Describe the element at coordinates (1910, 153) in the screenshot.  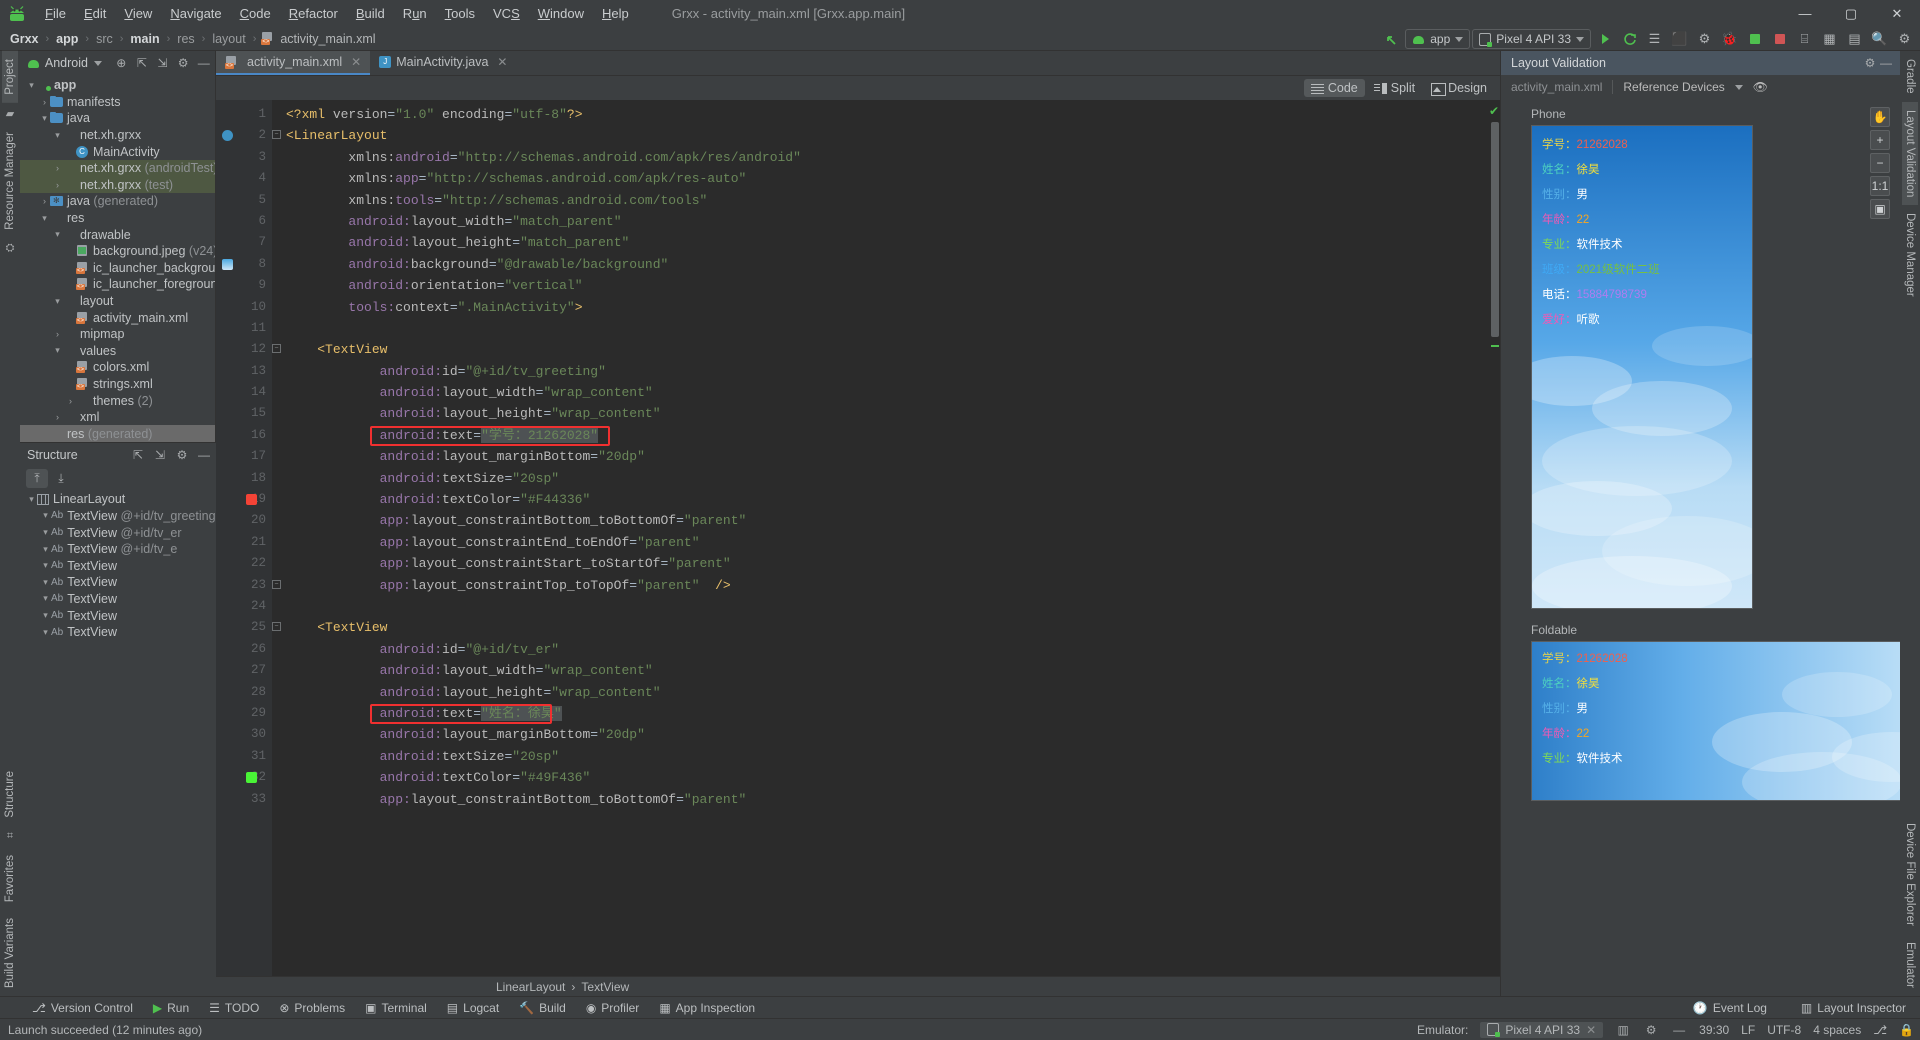
I see `rail-tab-layout-validation: Layout Validation` at that location.